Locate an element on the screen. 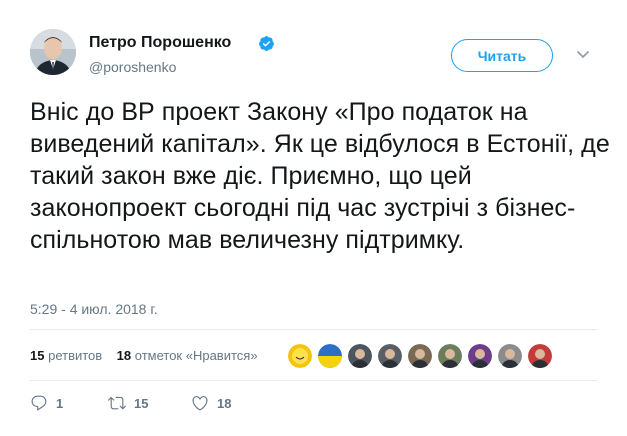 The width and height of the screenshot is (627, 436). like-button: 18 is located at coordinates (211, 403).